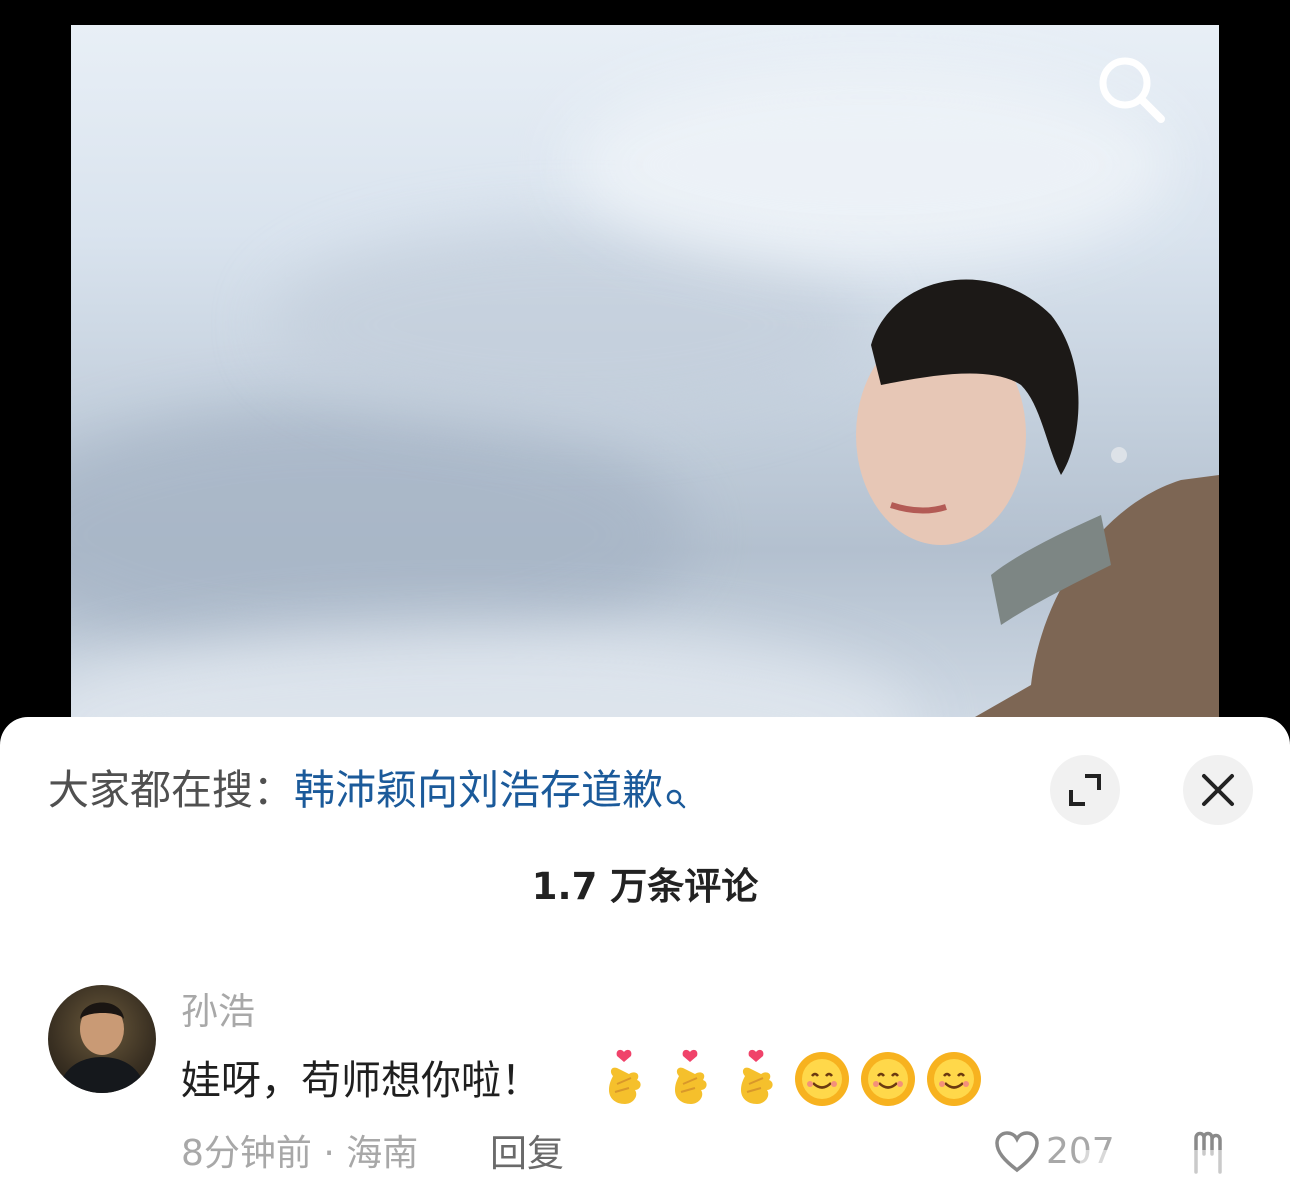 The width and height of the screenshot is (1290, 1200). Describe the element at coordinates (171, 790) in the screenshot. I see `hot-search-prefix: 大家都在搜：` at that location.